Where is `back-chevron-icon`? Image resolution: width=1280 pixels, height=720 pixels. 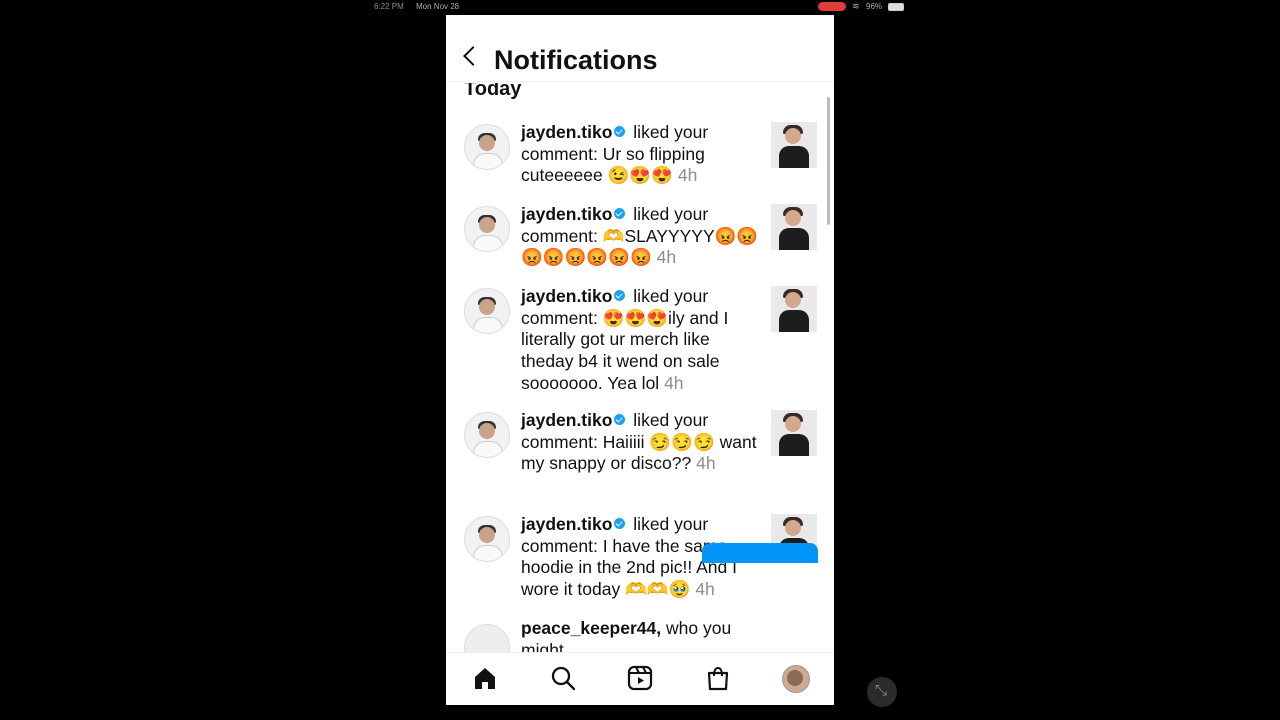
back-chevron-icon is located at coordinates (473, 56).